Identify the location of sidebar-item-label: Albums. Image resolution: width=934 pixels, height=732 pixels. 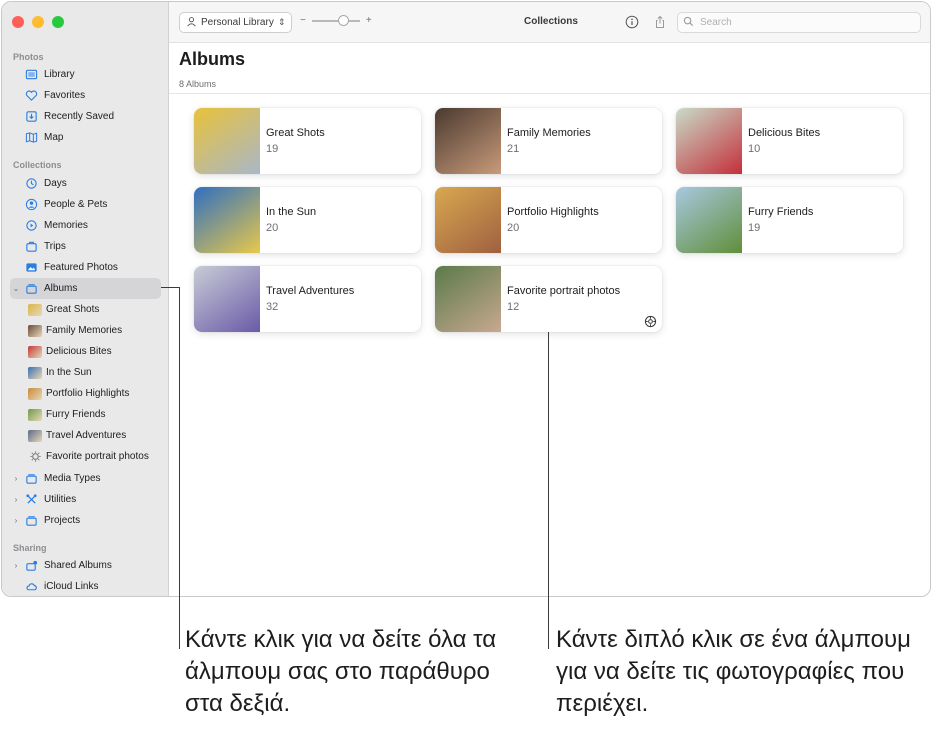
(61, 288).